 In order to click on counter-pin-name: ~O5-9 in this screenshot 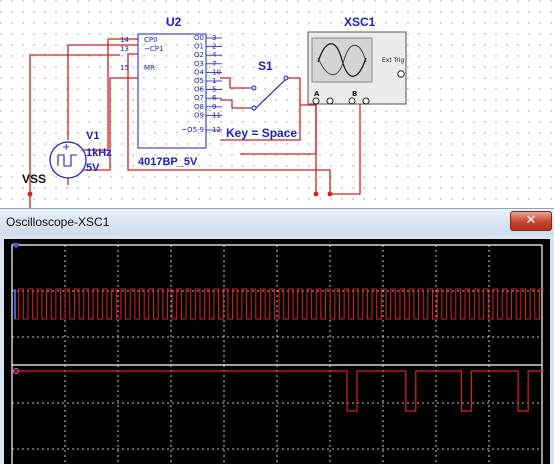, I will do `click(192, 130)`.